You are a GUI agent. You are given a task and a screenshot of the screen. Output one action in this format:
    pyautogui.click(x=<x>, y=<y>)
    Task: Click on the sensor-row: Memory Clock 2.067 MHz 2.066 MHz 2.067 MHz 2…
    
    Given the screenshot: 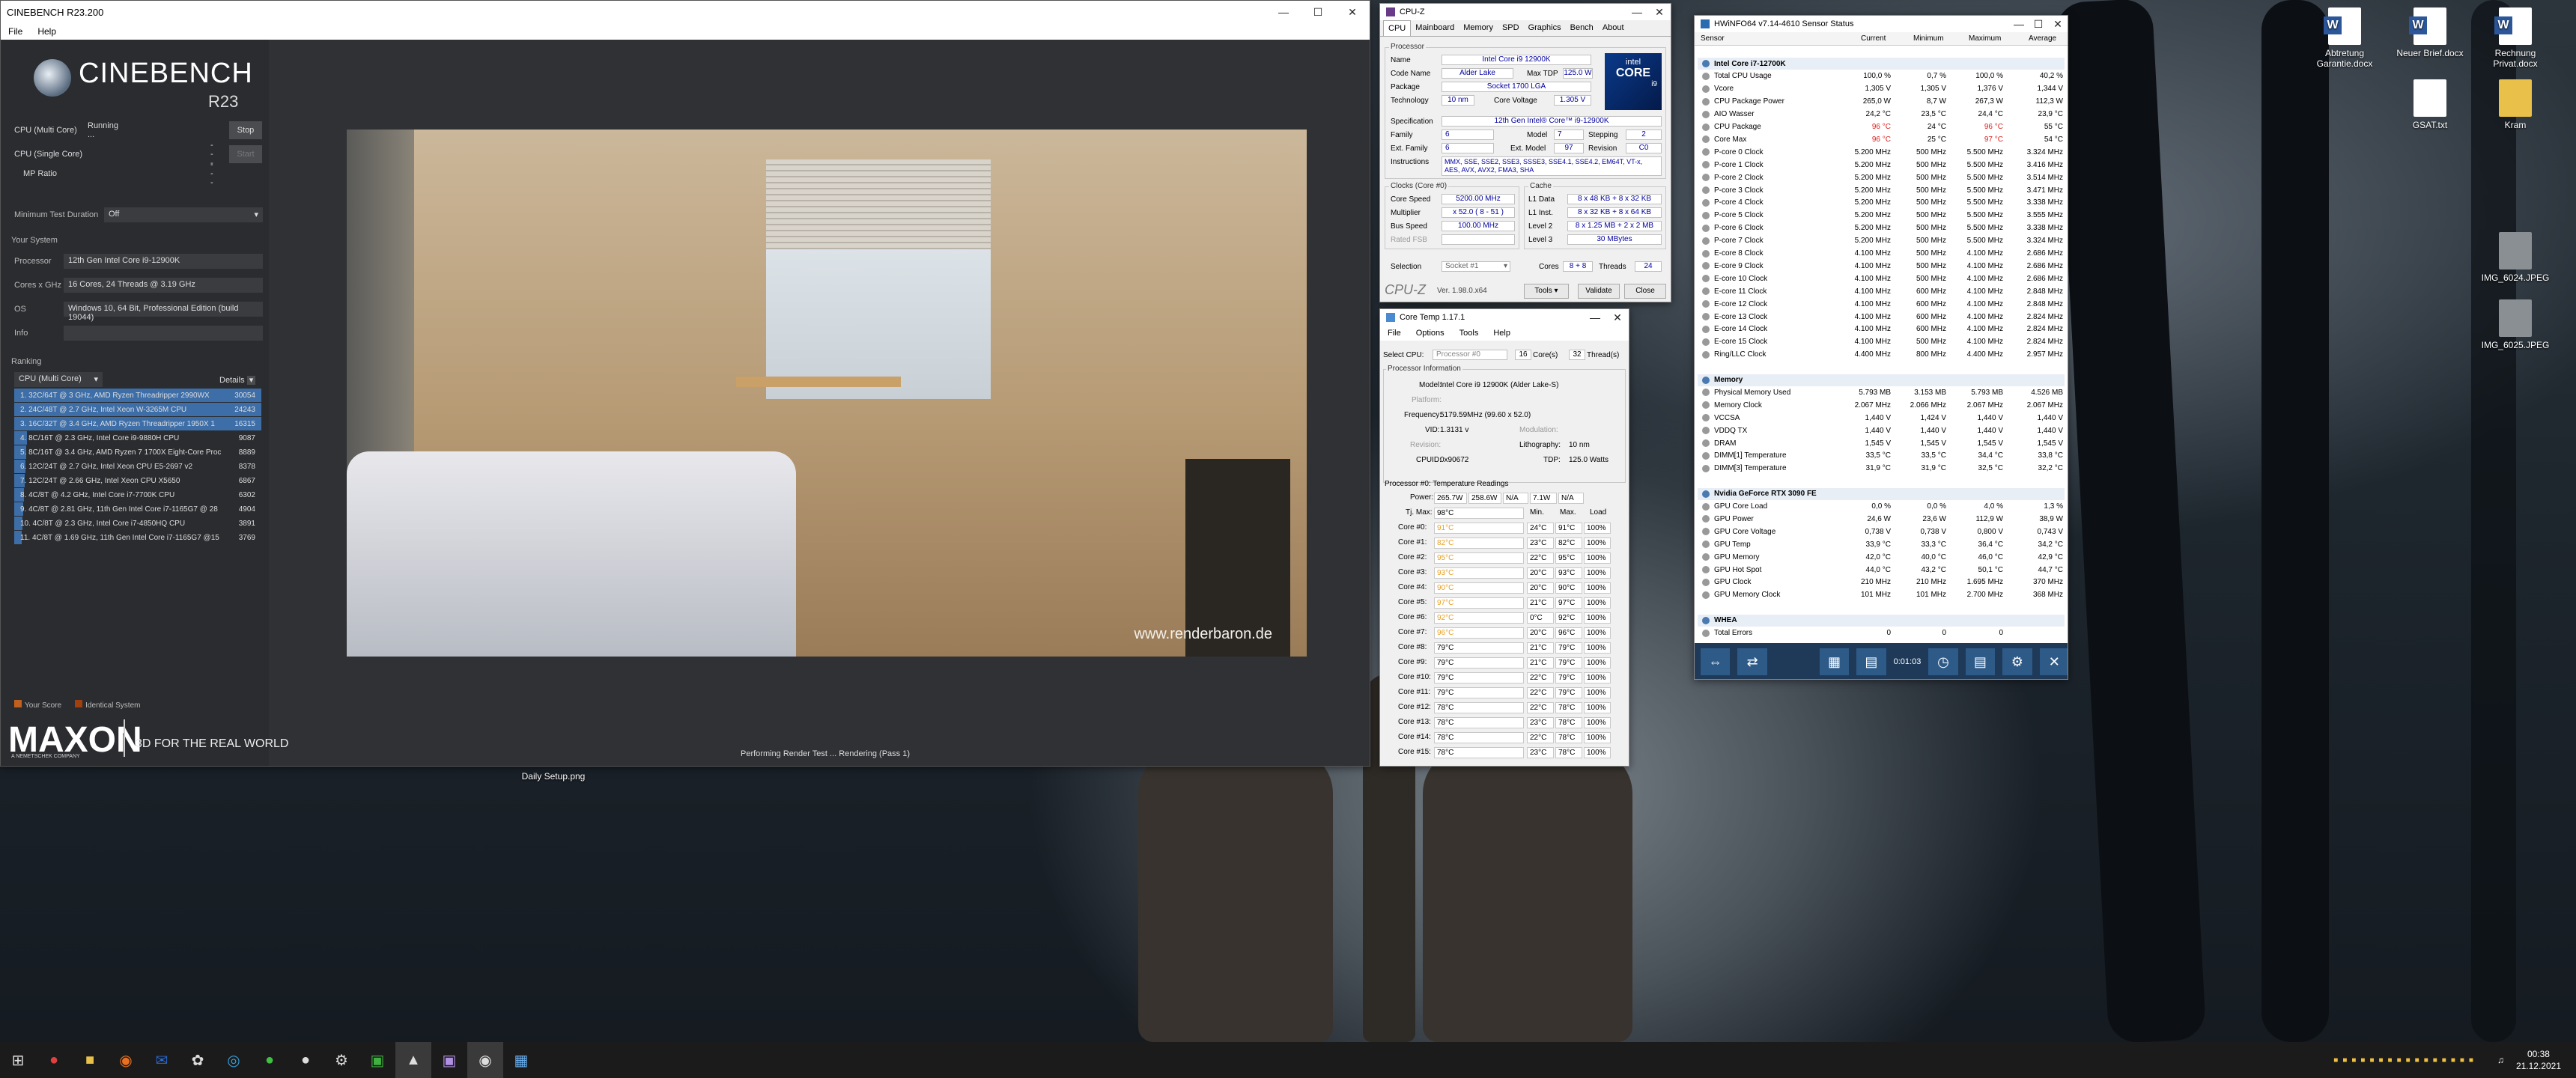 What is the action you would take?
    pyautogui.click(x=1881, y=405)
    